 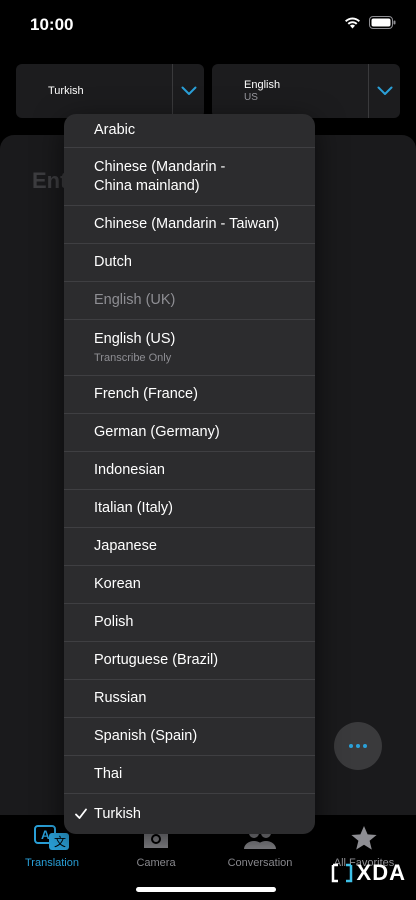 I want to click on svg-text: A, so click(x=45, y=835).